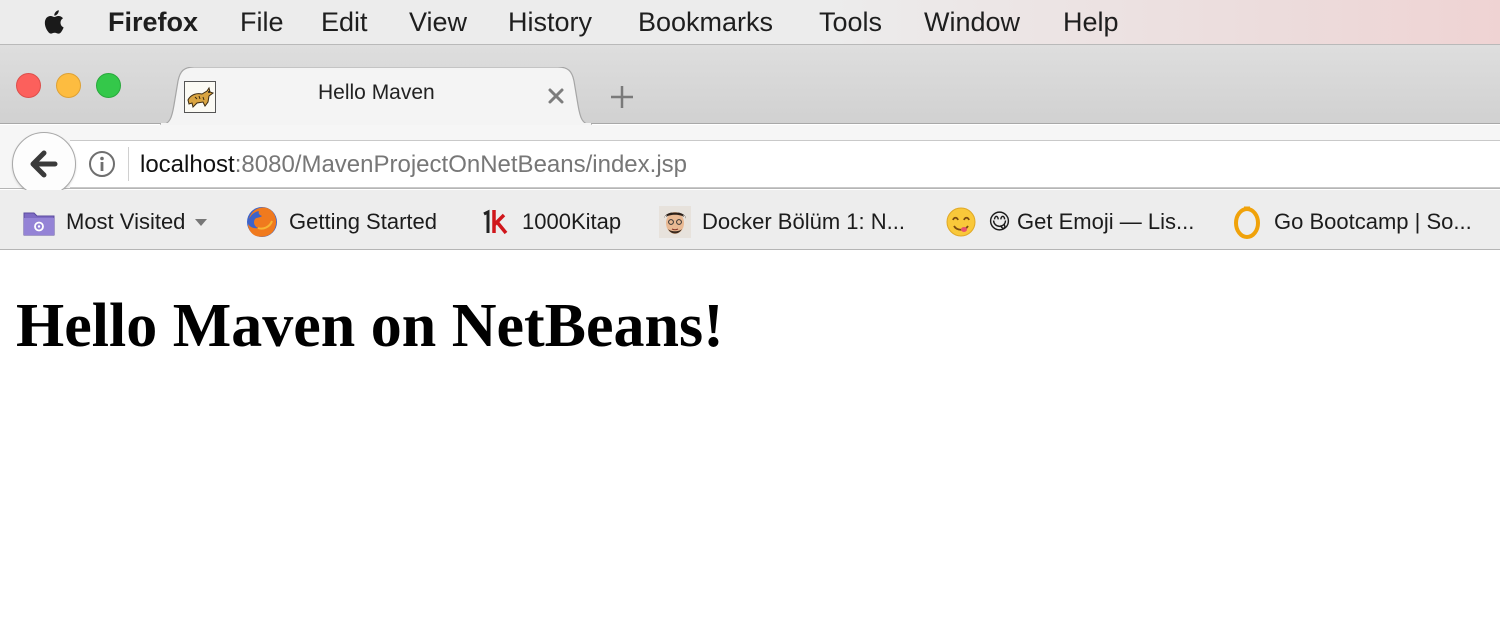 The width and height of the screenshot is (1500, 640). Describe the element at coordinates (108, 85) in the screenshot. I see `window-maximize-button` at that location.